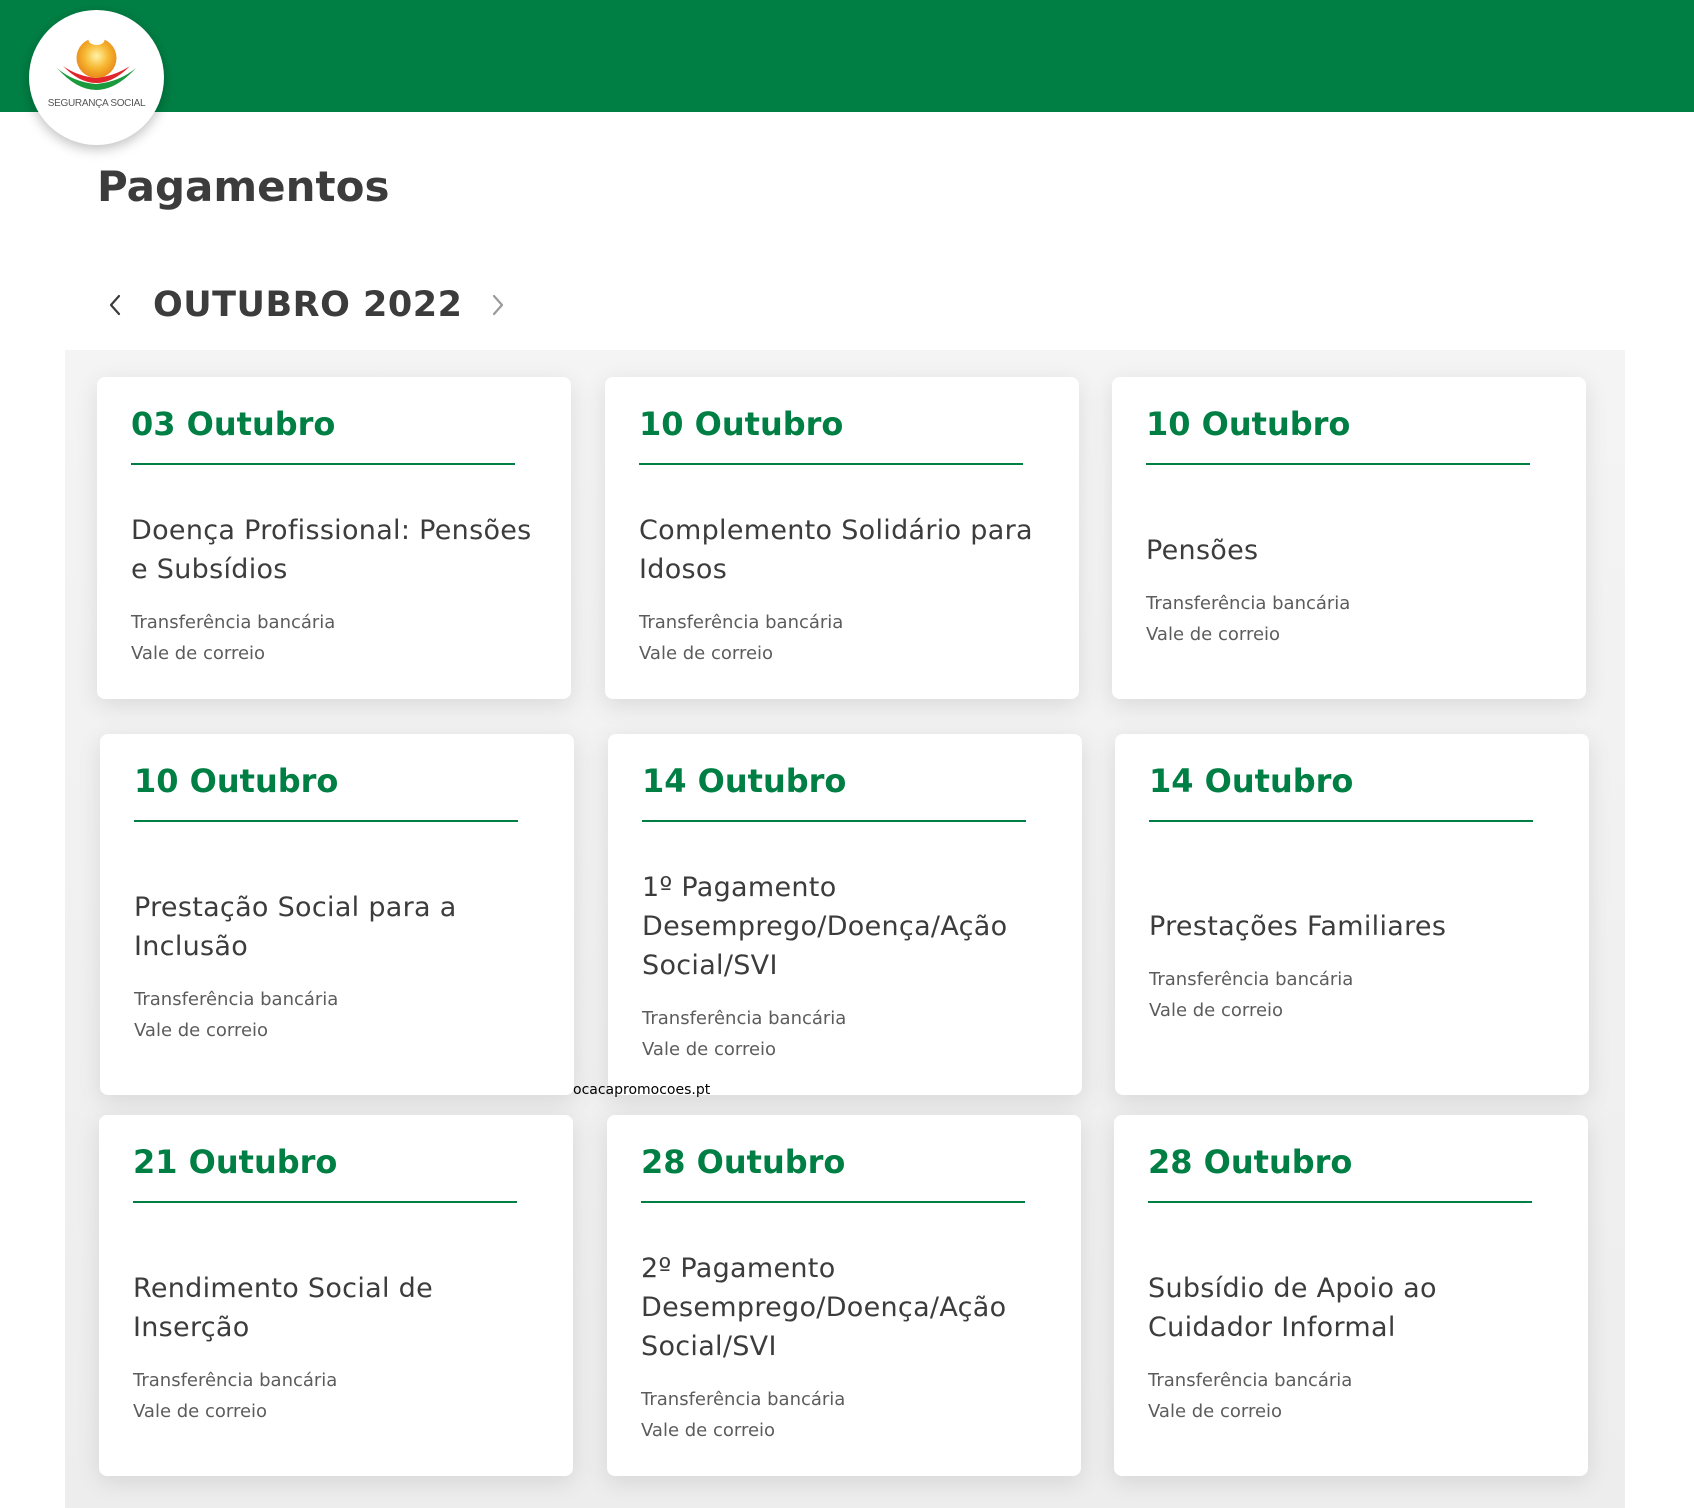  I want to click on seguranca-social-logo: SEGURANÇA SOCIAL, so click(96, 77).